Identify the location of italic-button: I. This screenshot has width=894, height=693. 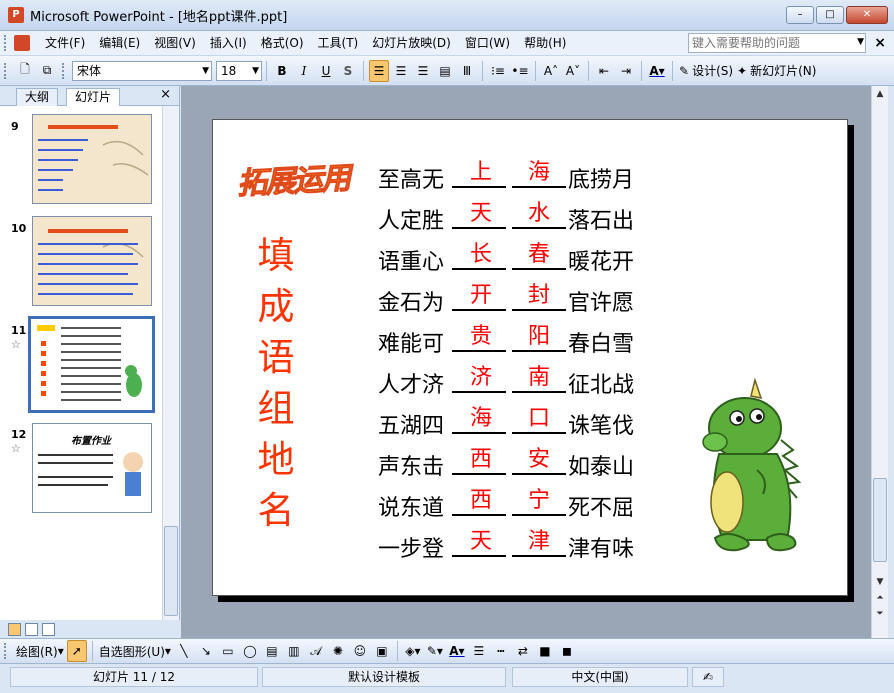
(304, 71).